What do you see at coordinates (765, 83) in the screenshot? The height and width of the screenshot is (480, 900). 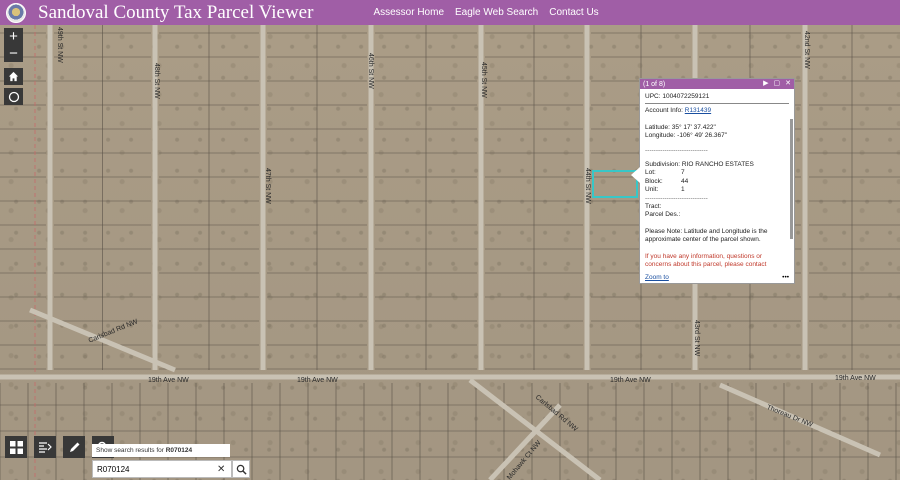 I see `next-feature-icon: ▶` at bounding box center [765, 83].